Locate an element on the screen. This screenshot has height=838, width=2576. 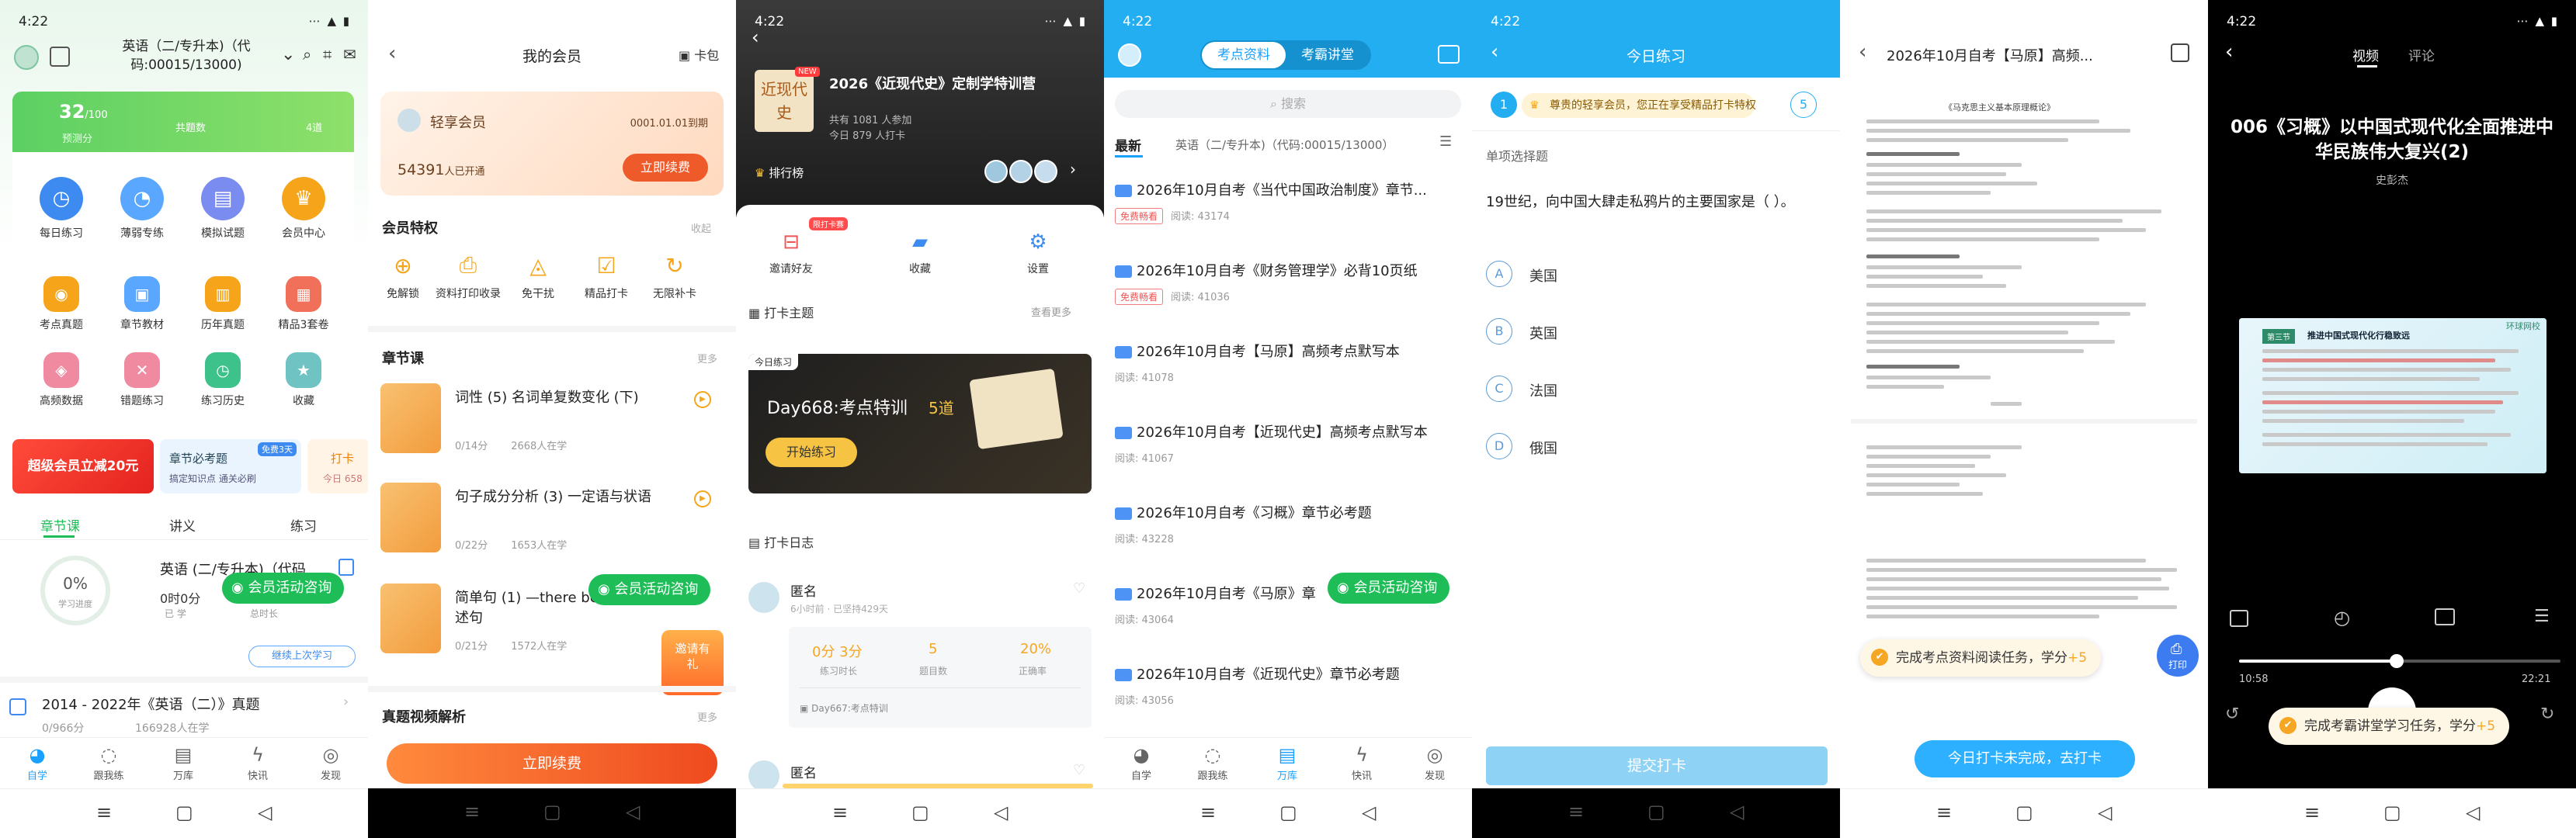
message-icon: ✉ is located at coordinates (349, 54).